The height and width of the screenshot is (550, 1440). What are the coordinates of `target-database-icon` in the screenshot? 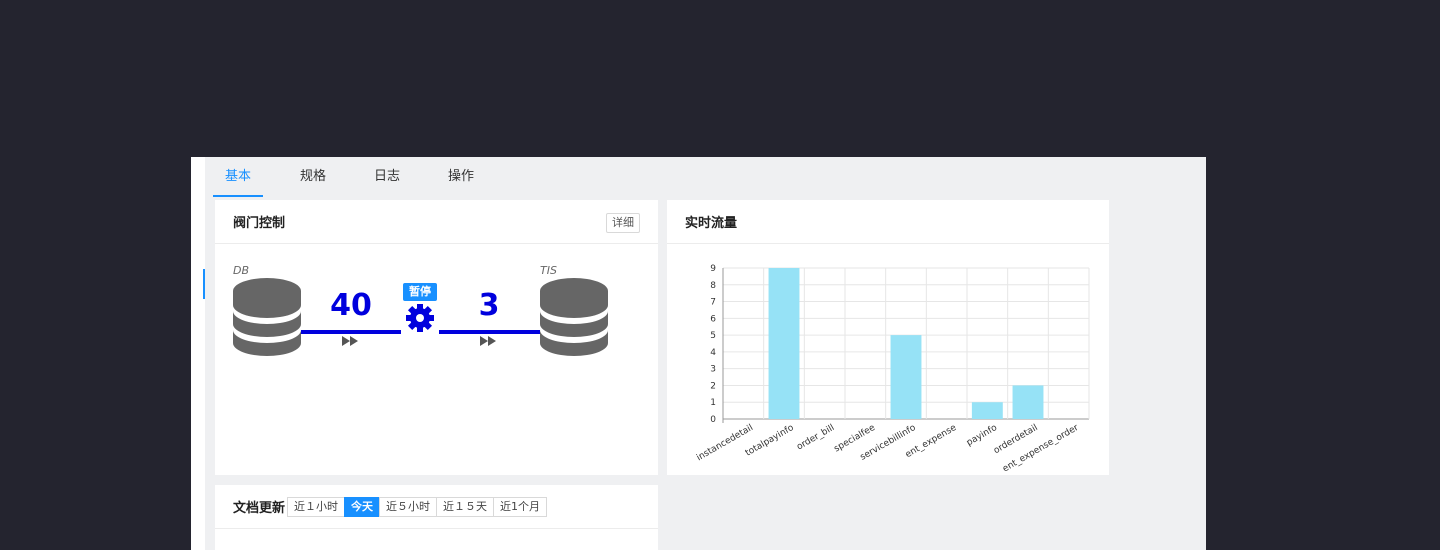 It's located at (574, 317).